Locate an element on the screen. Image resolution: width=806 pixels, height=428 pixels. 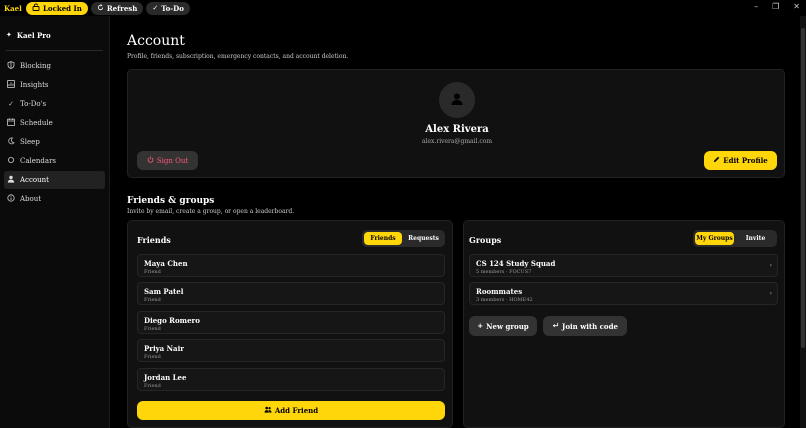
user-name: Alex Rivera is located at coordinates (457, 129).